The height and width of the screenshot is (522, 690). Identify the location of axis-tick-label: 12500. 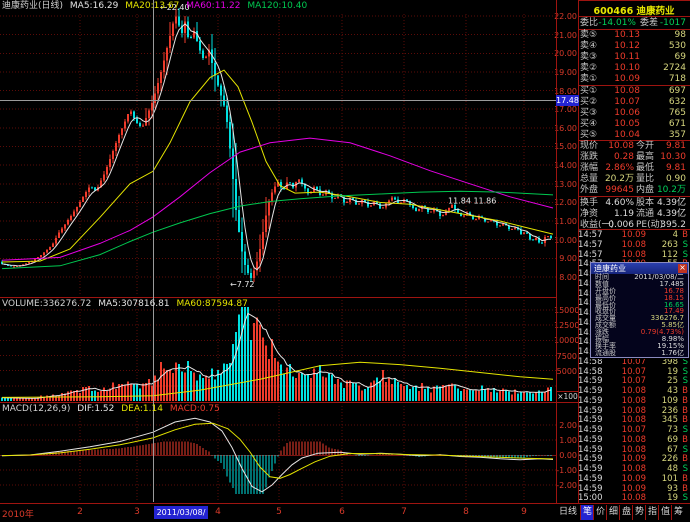
(567, 326).